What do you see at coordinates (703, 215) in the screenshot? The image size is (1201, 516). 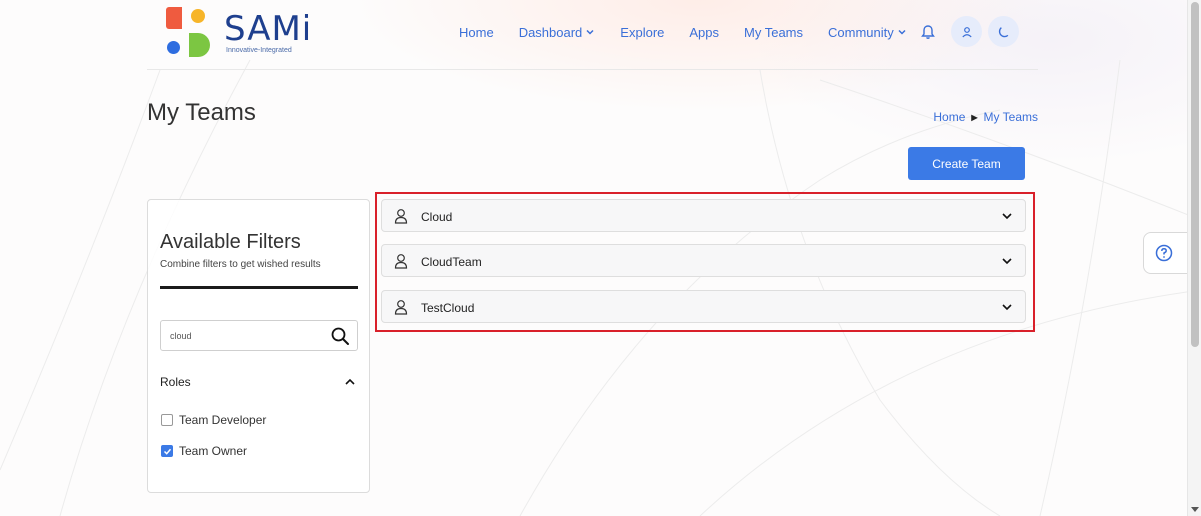 I see `team-item-cloud: Cloud` at bounding box center [703, 215].